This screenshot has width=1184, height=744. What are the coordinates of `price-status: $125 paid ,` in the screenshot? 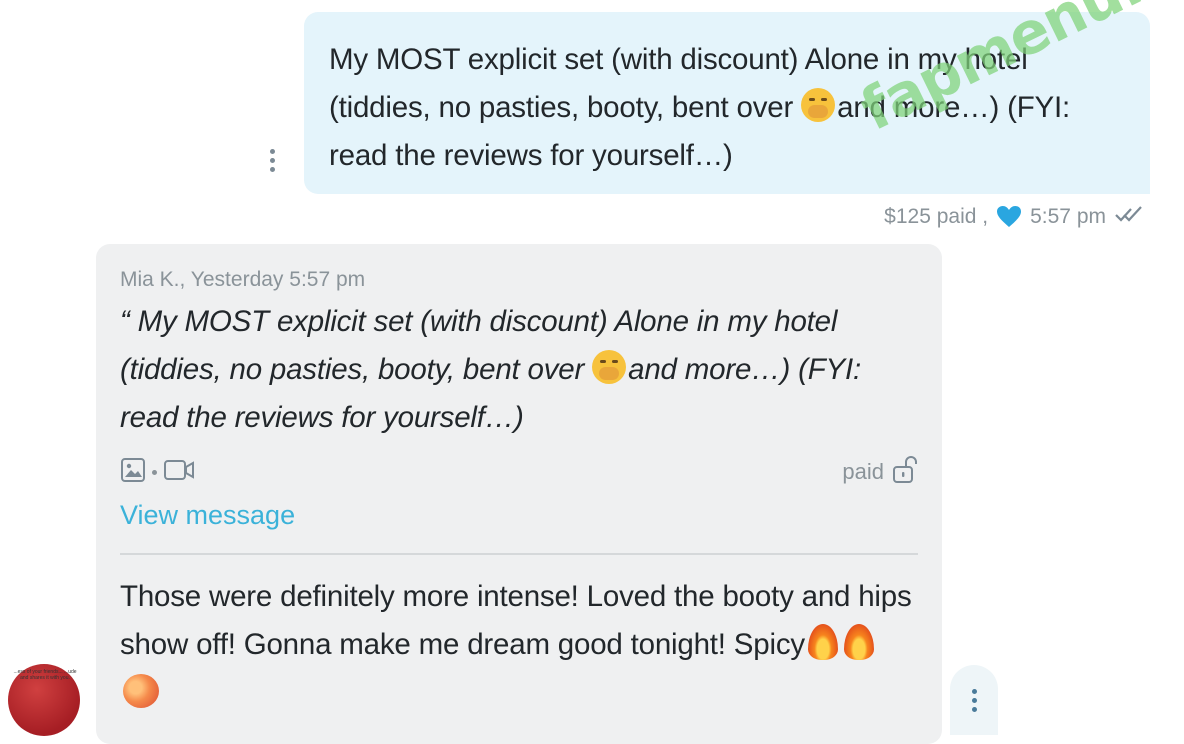 It's located at (936, 216).